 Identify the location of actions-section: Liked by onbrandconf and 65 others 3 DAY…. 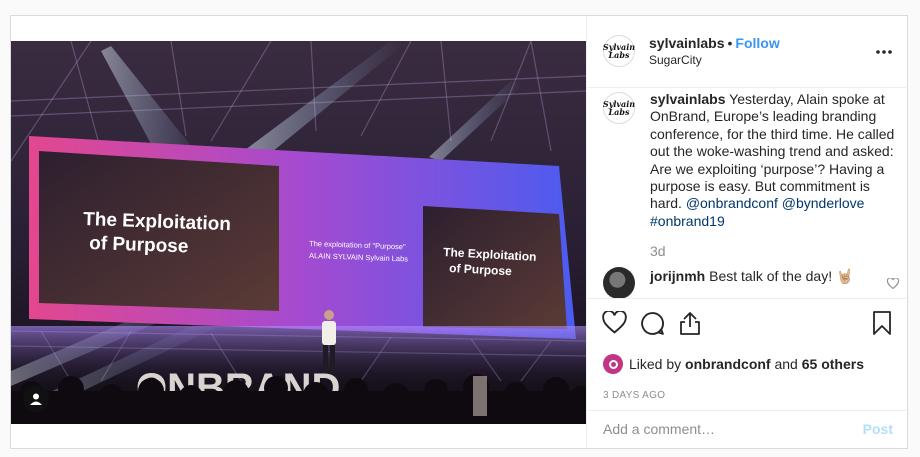
(748, 354).